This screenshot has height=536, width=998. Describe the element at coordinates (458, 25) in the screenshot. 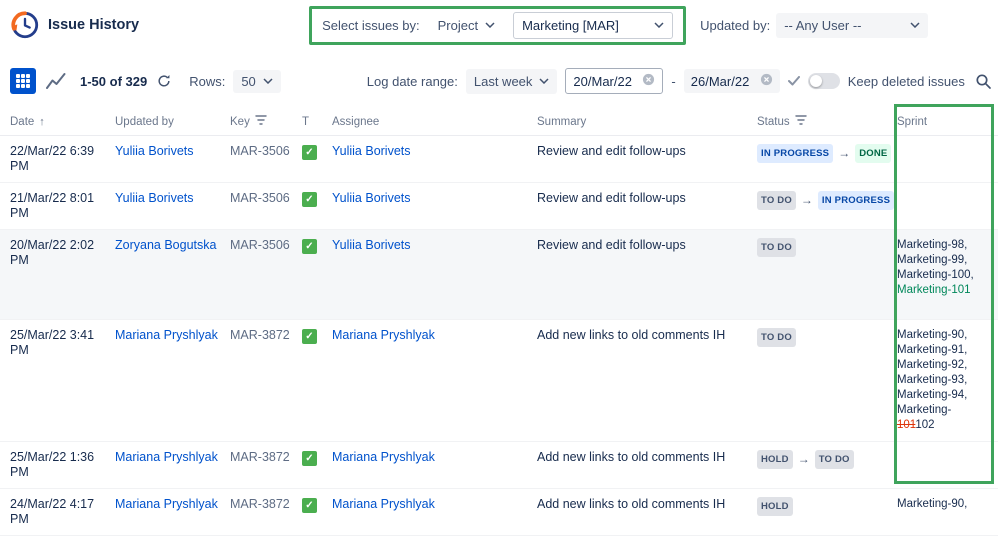

I see `select-by-value: Project` at that location.